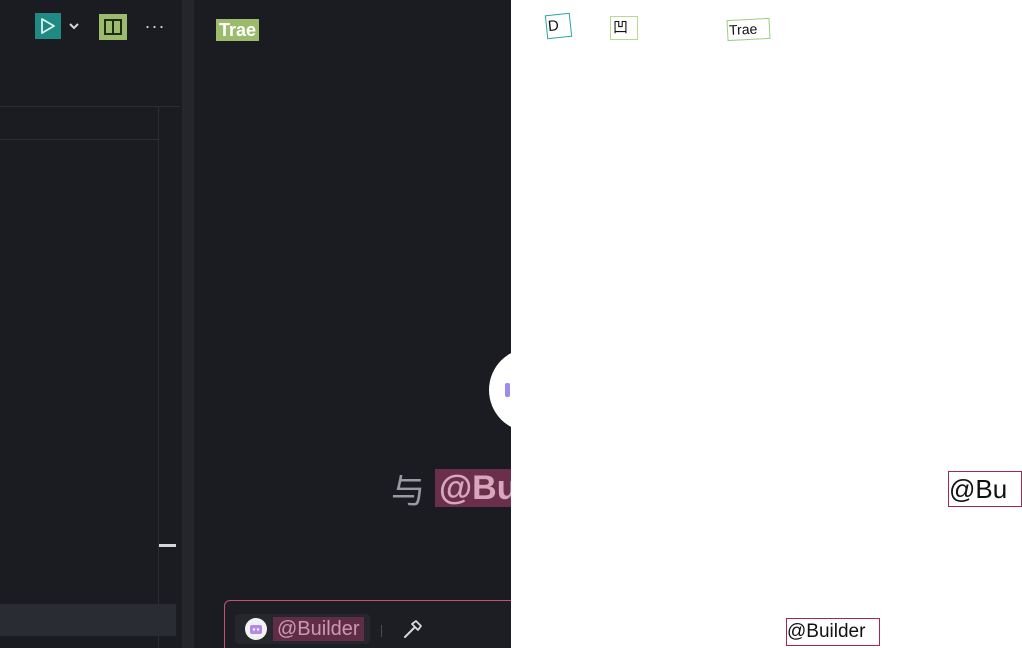  I want to click on agent-name: @Builder, so click(318, 629).